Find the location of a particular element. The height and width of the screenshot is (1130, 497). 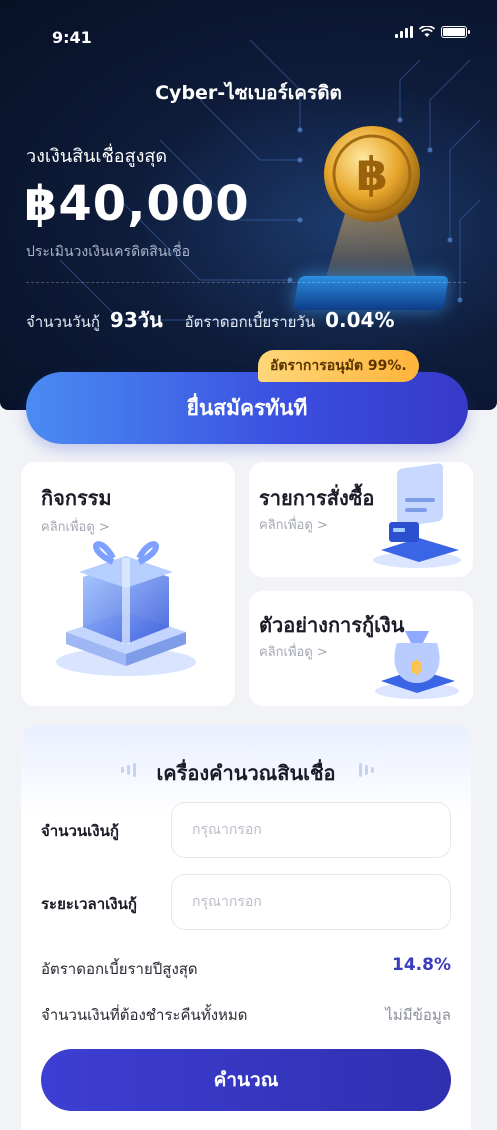

loan-term-input: กรุณากรอก is located at coordinates (311, 902).